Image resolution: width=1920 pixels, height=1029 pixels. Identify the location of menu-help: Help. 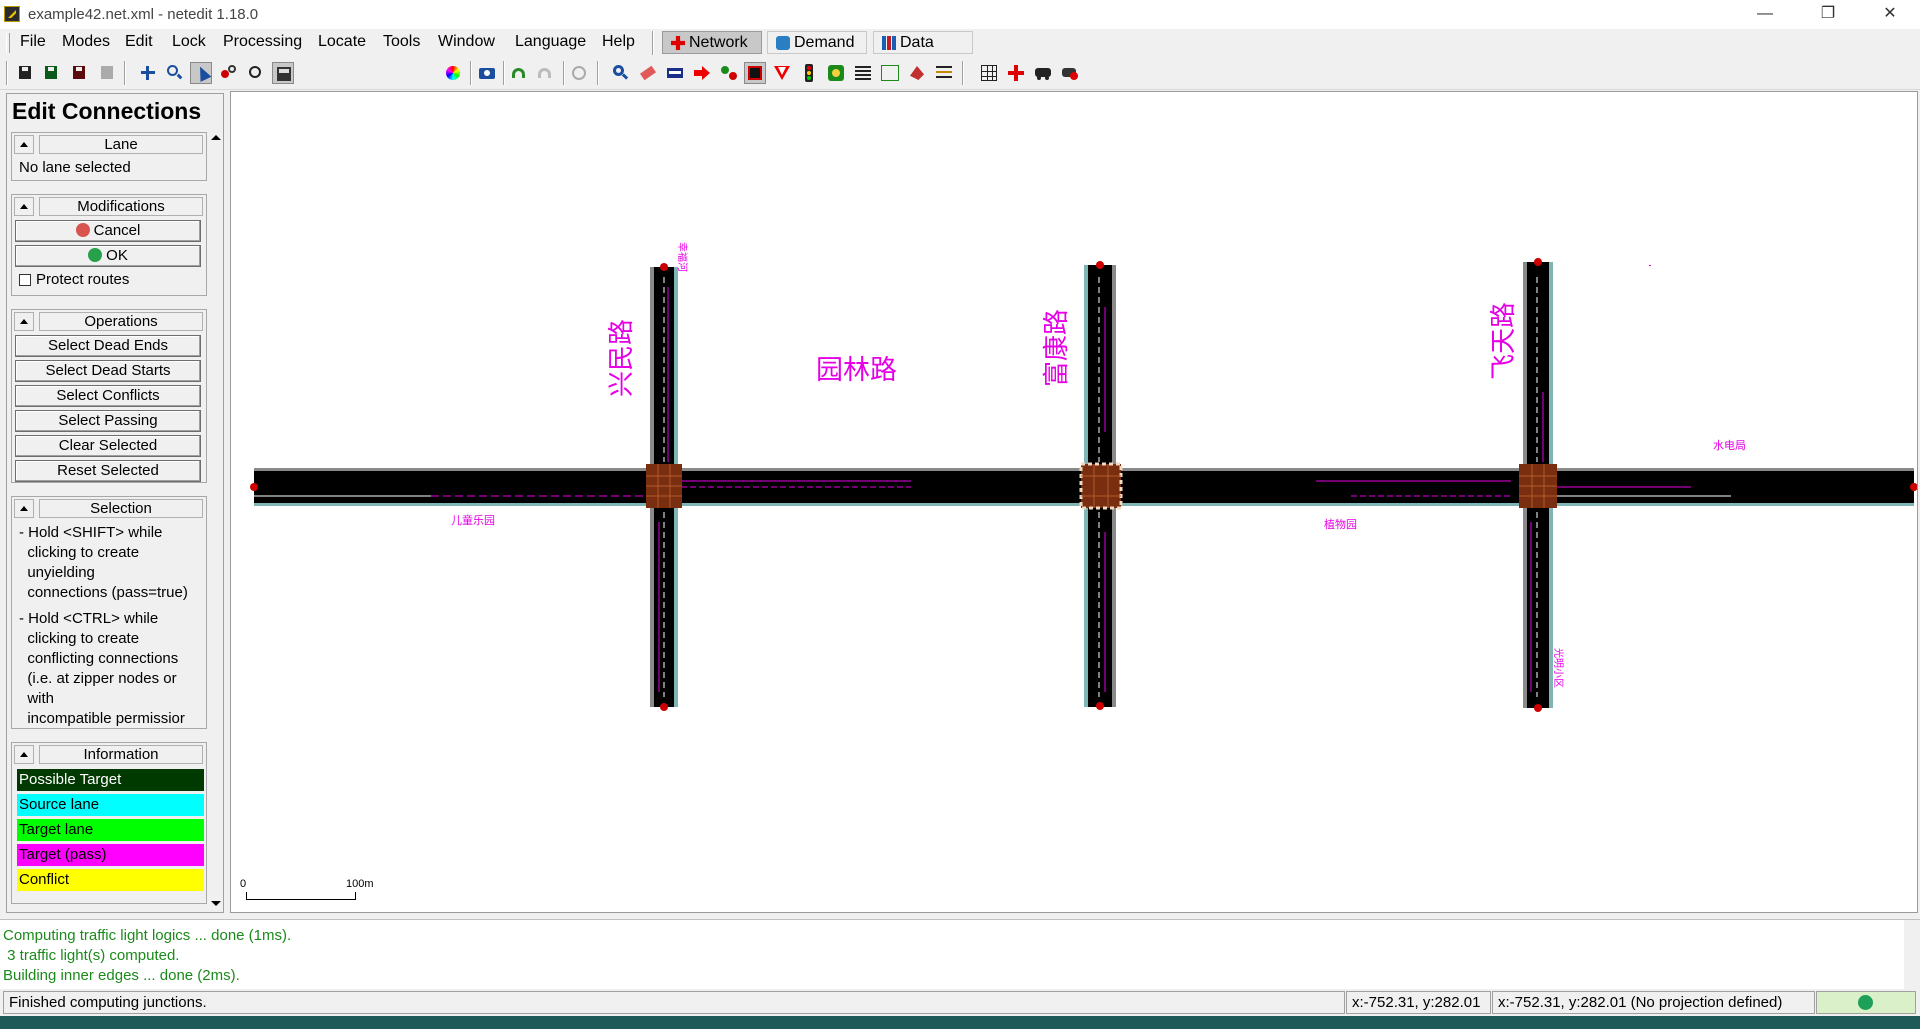
(618, 42).